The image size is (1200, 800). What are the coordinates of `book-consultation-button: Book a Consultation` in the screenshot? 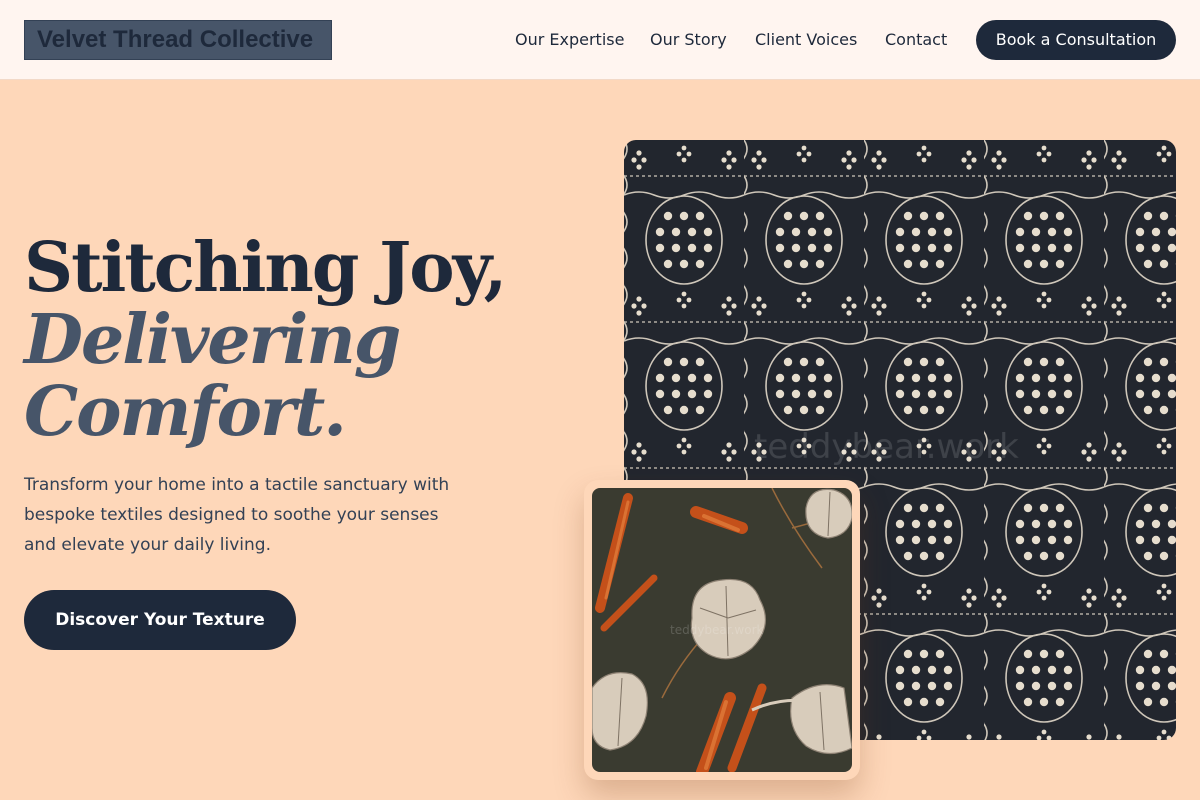 It's located at (1076, 40).